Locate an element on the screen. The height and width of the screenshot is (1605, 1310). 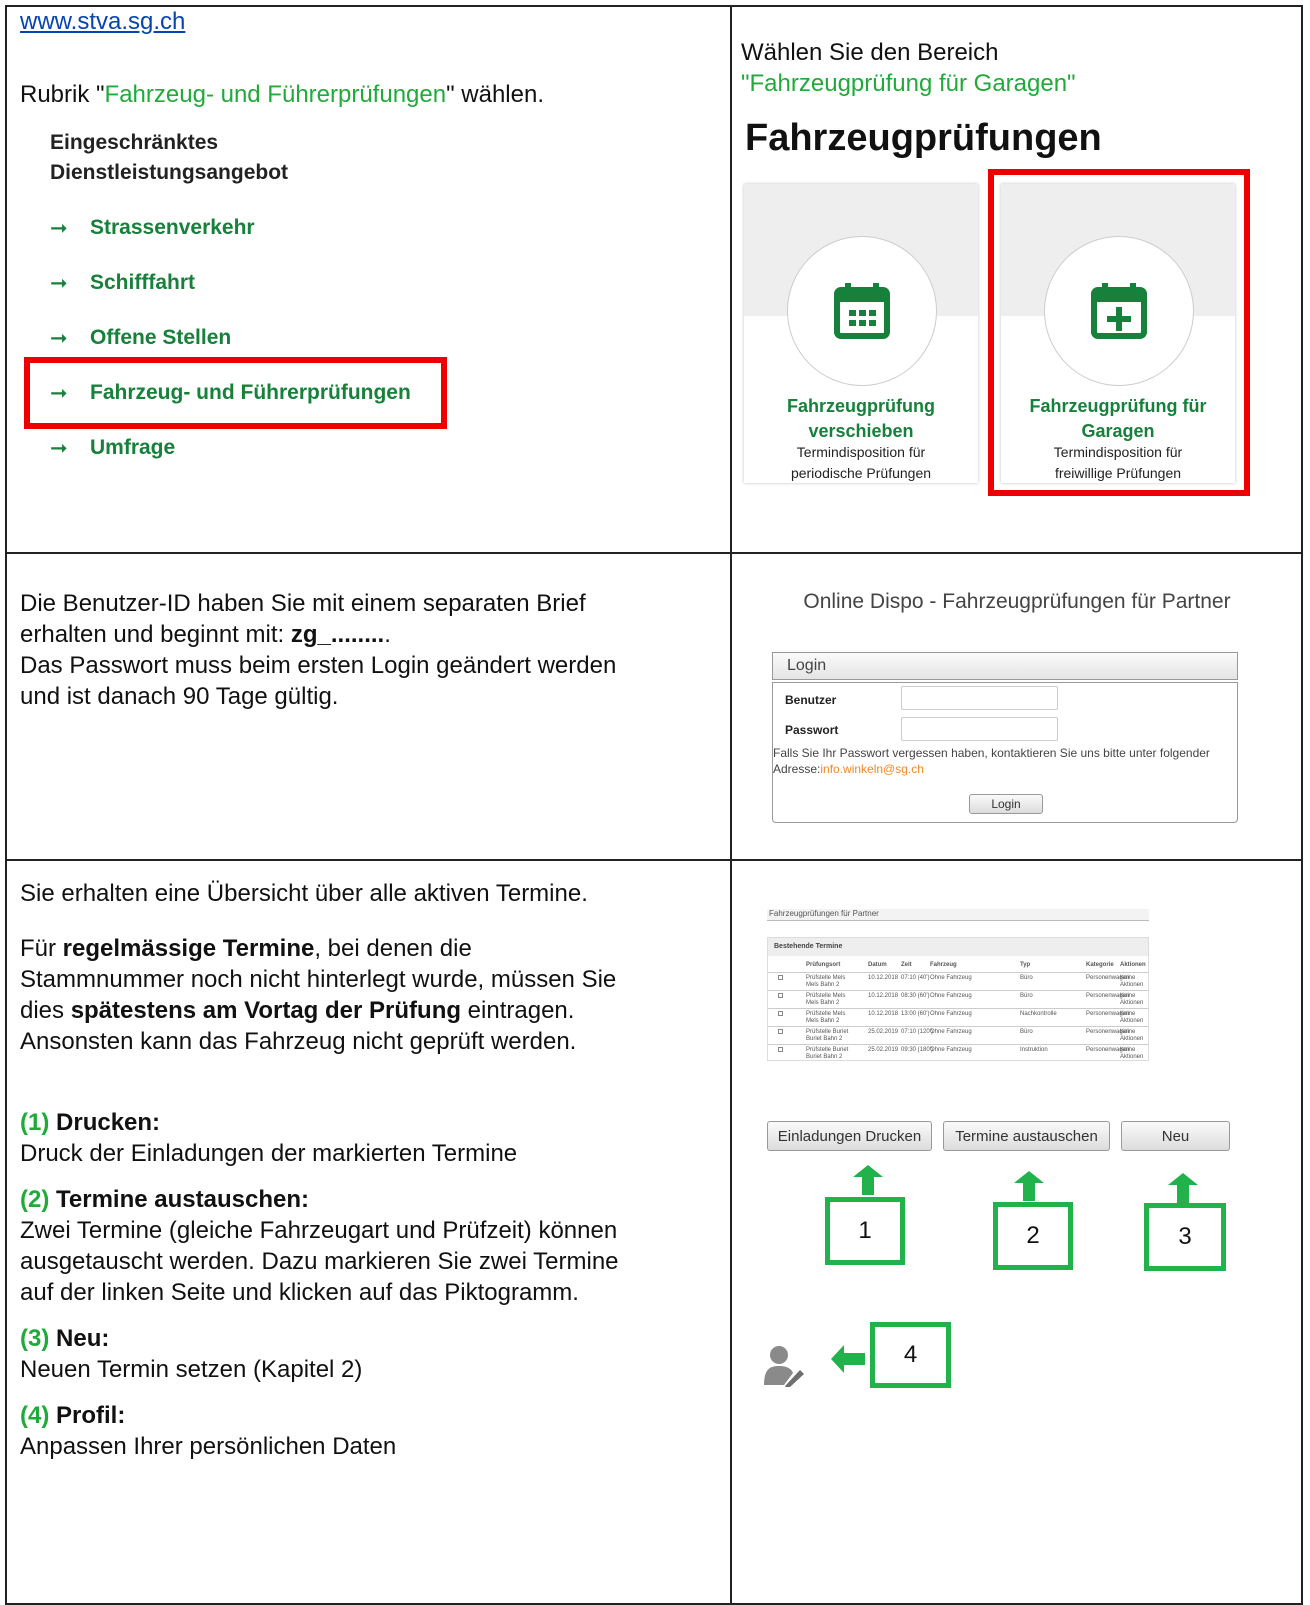
mini-cell: 10.12.2018 is located at coordinates (883, 996).